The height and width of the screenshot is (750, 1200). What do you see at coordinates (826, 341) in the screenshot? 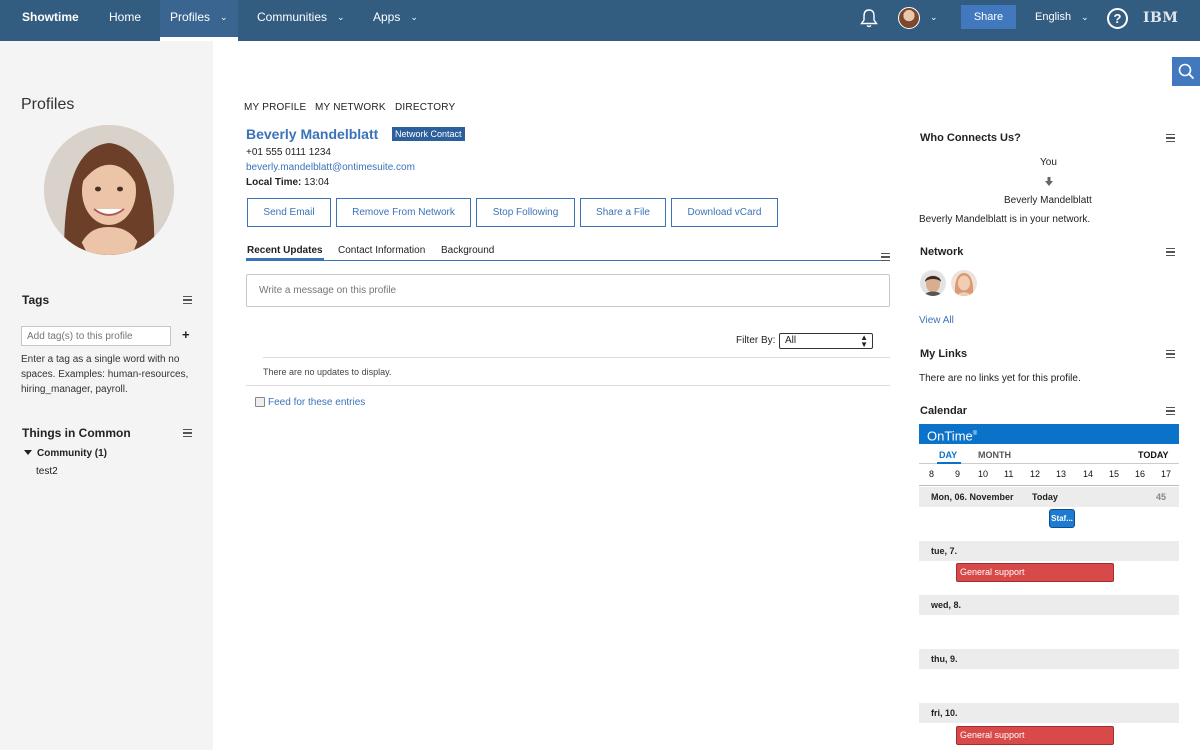
I see `filter-select: All ▲ ▼` at bounding box center [826, 341].